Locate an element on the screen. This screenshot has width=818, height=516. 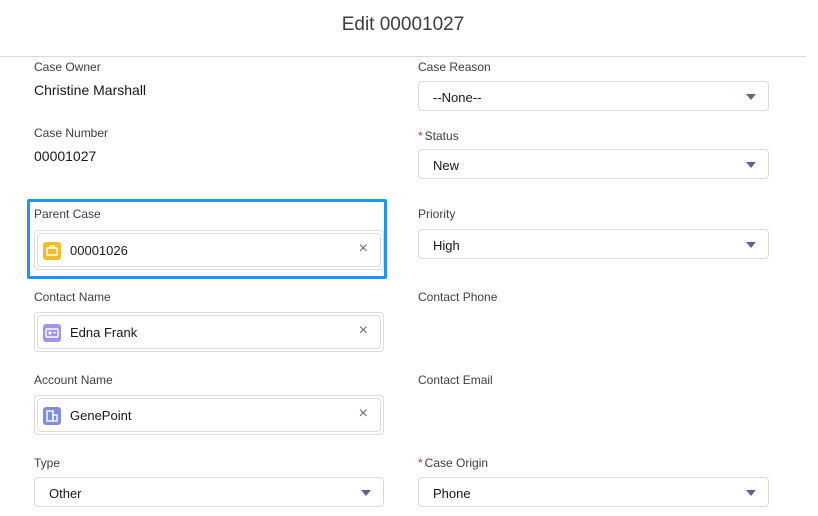
contact-name-lookup: Edna Frank × is located at coordinates (209, 332).